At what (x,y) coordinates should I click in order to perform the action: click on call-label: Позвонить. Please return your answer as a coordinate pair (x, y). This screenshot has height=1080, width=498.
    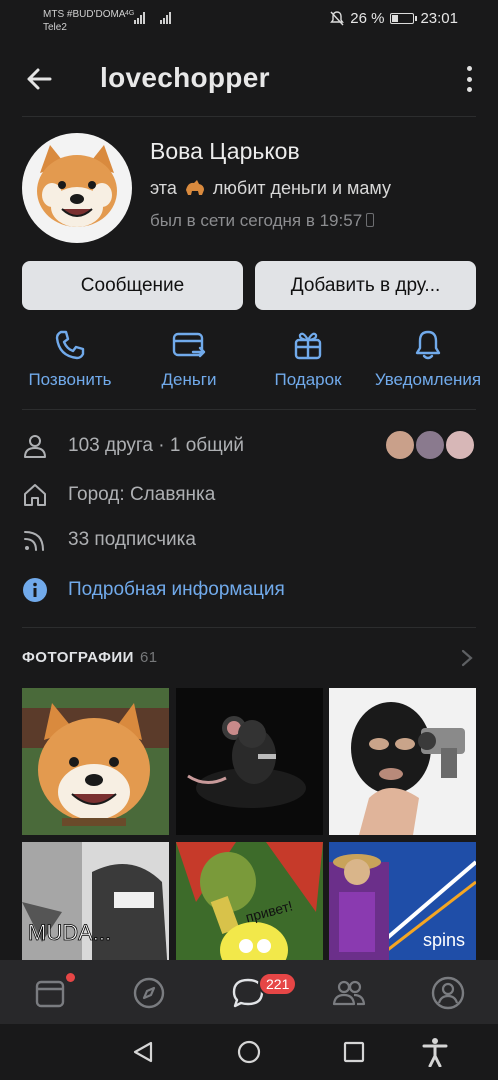
    Looking at the image, I should click on (70, 379).